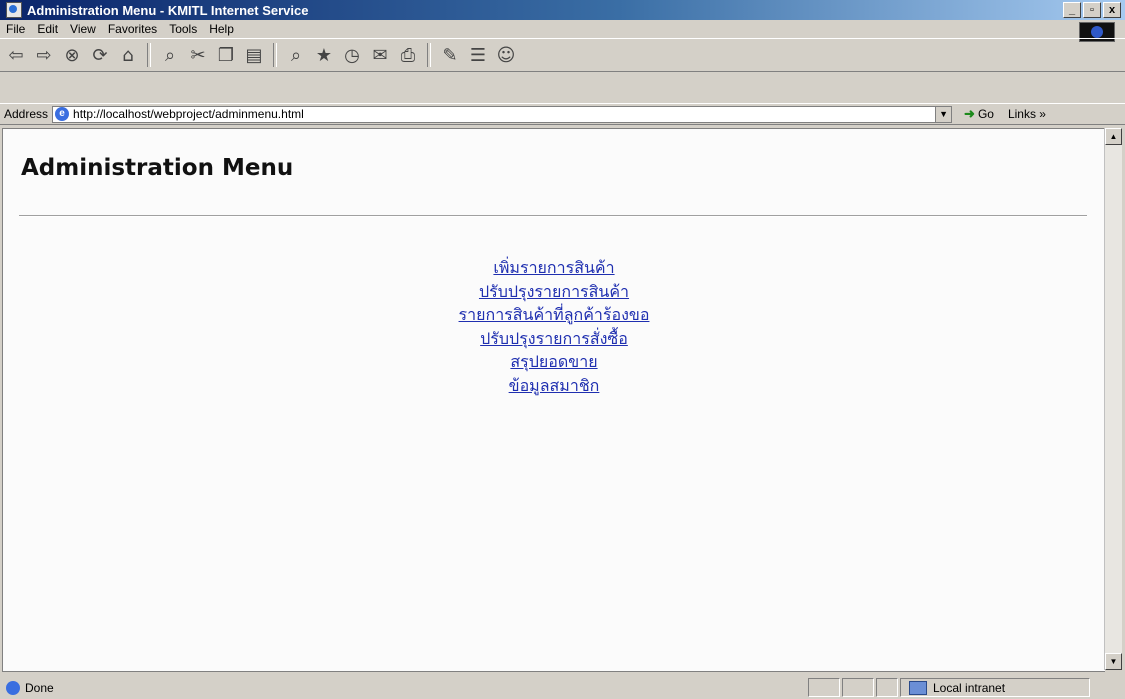 The height and width of the screenshot is (699, 1125). I want to click on scroll-up-icon: ▲, so click(1113, 136).